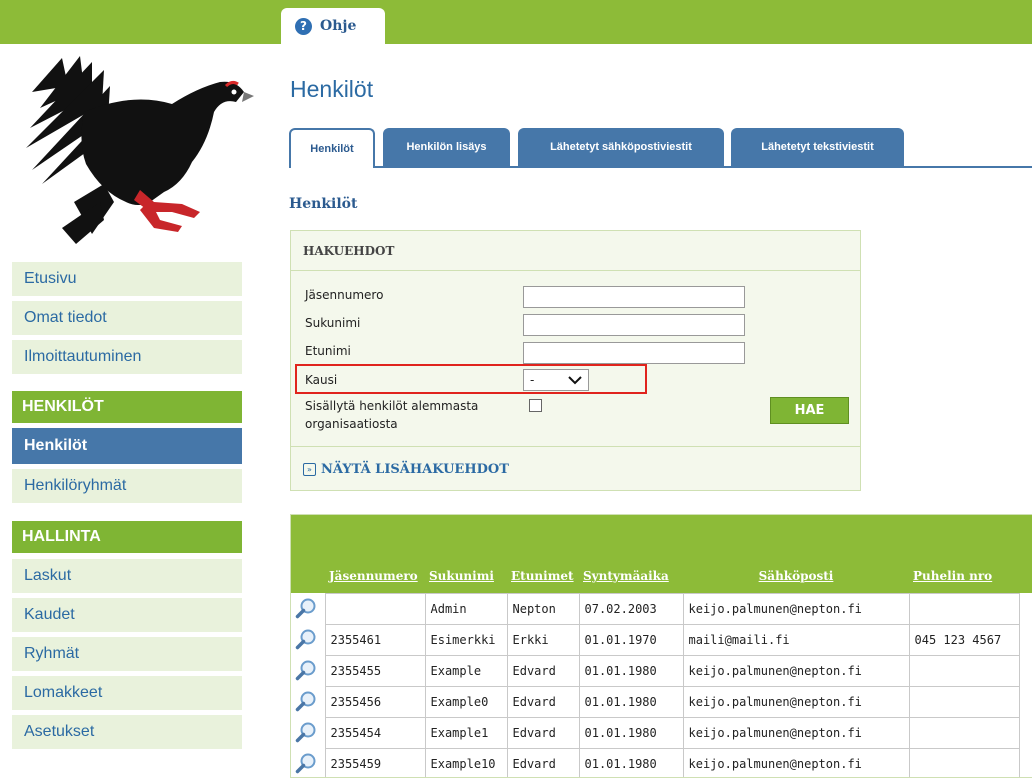 Image resolution: width=1032 pixels, height=778 pixels. I want to click on cell-birth-date: 01.01.1970, so click(631, 640).